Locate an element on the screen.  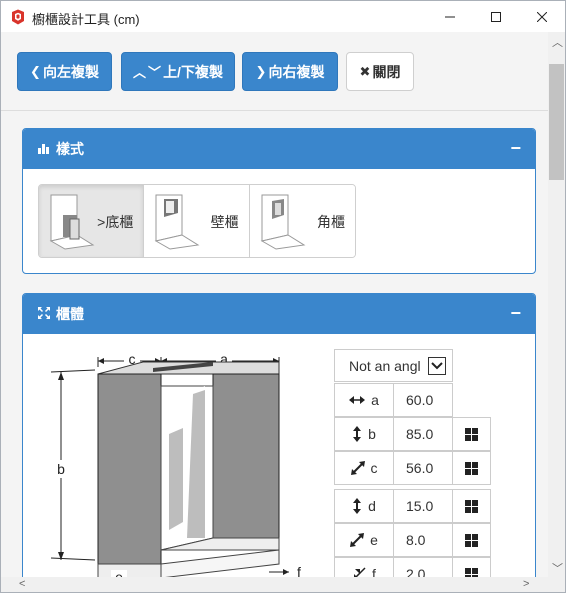
scrollbar-corner is located at coordinates (556, 584).